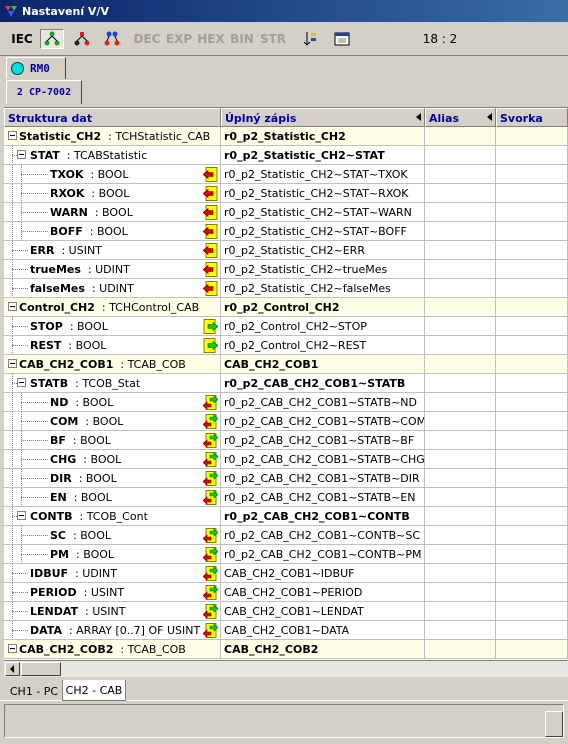 The height and width of the screenshot is (744, 568). What do you see at coordinates (112, 326) in the screenshot?
I see `struct-cell: STOP : BOOL` at bounding box center [112, 326].